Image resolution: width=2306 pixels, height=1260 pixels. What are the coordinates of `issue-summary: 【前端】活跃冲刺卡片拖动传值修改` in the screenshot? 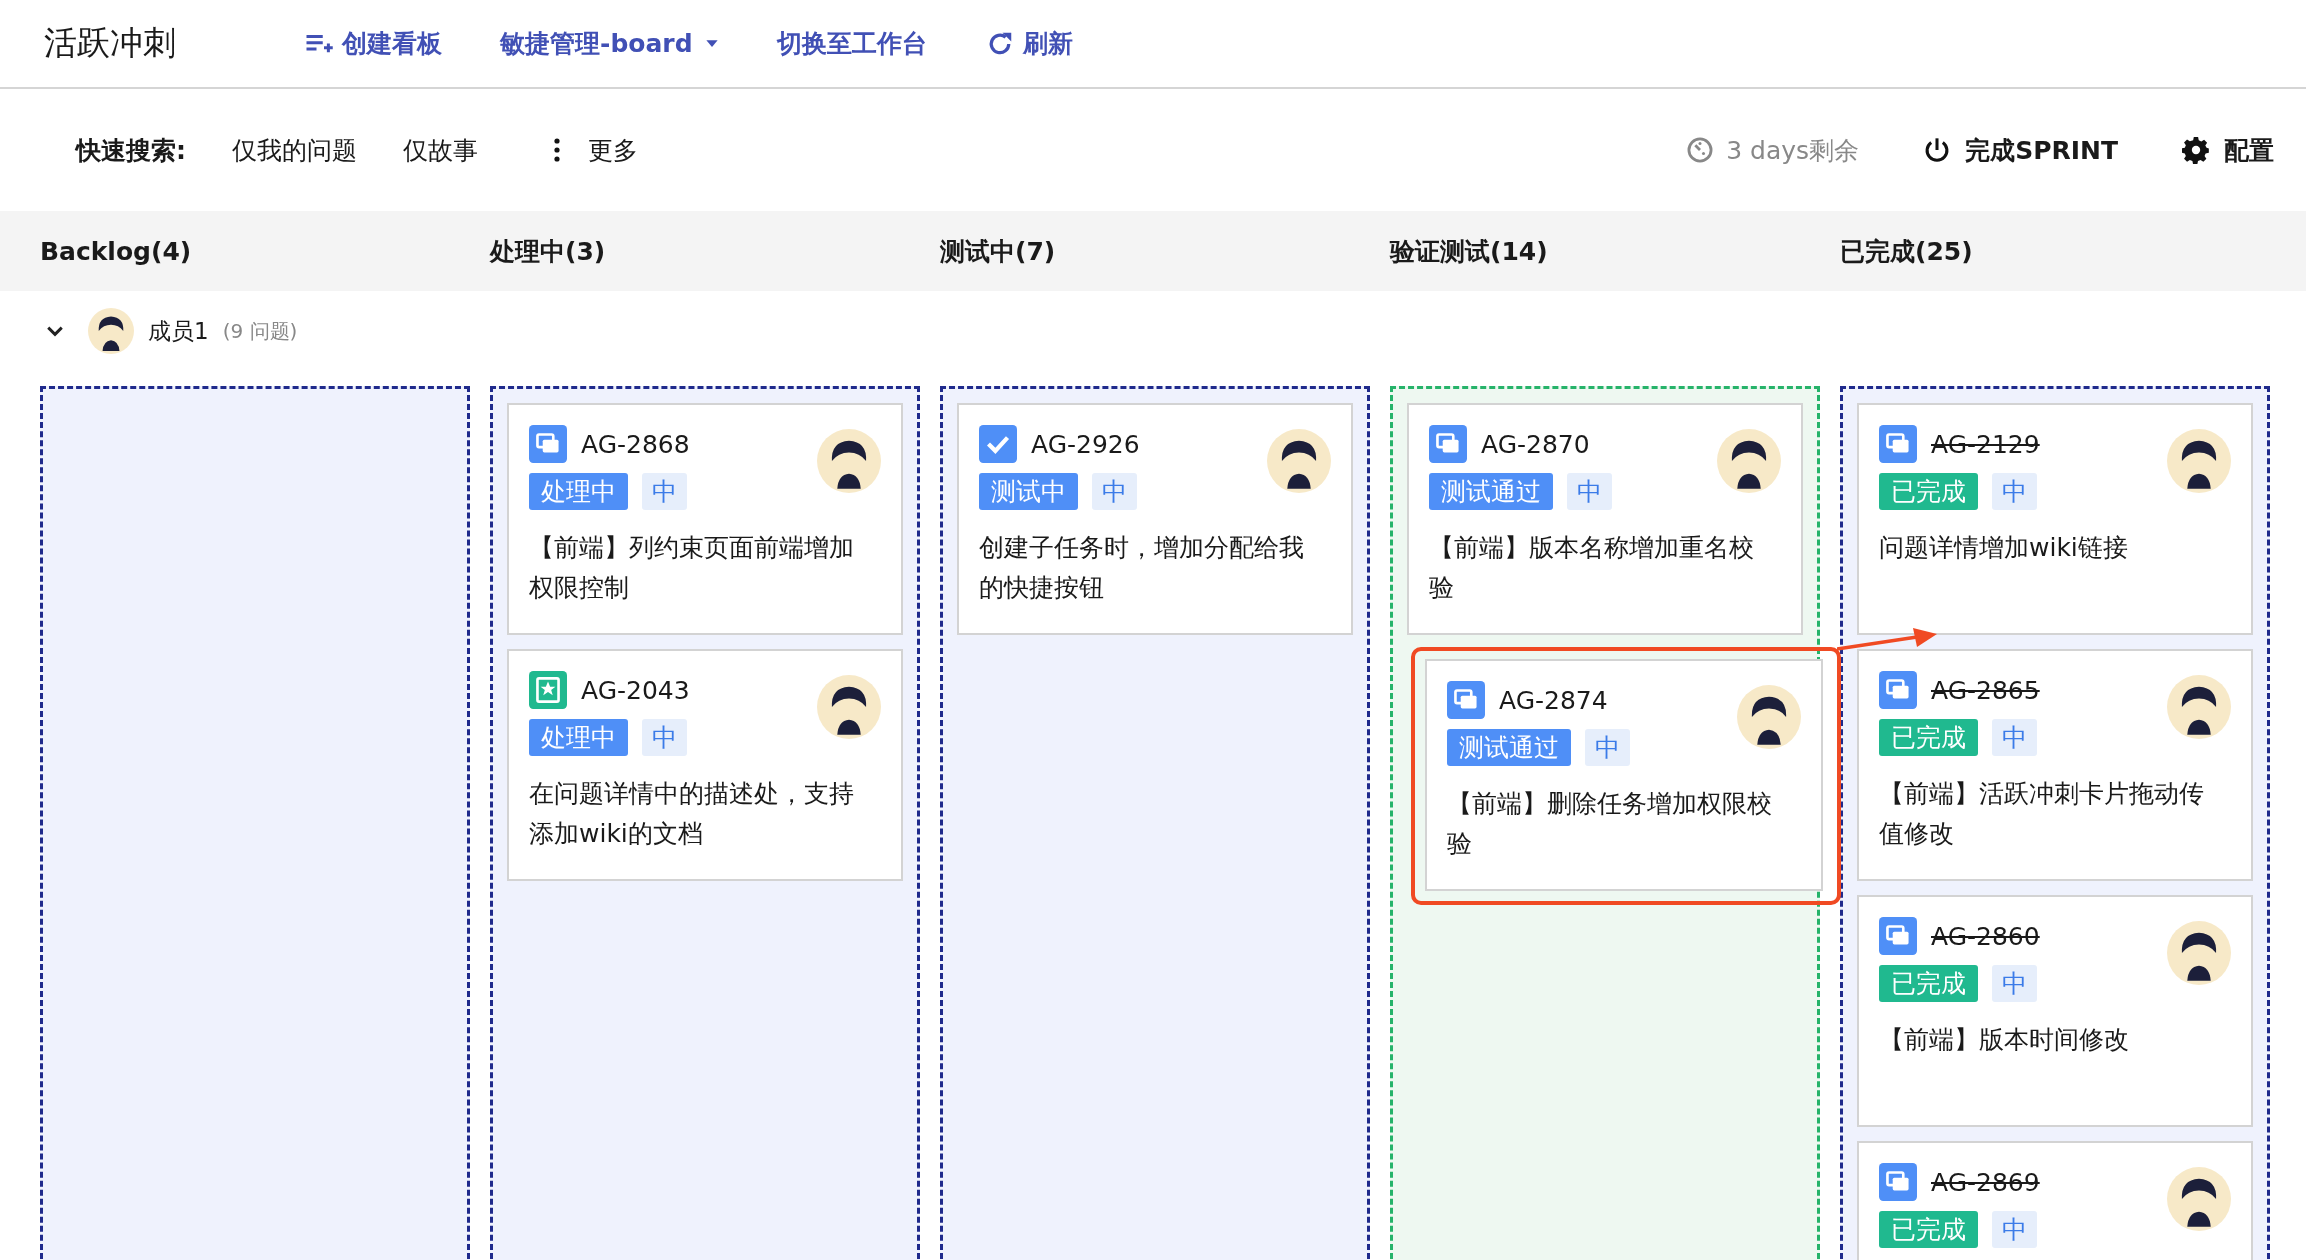 It's located at (2042, 814).